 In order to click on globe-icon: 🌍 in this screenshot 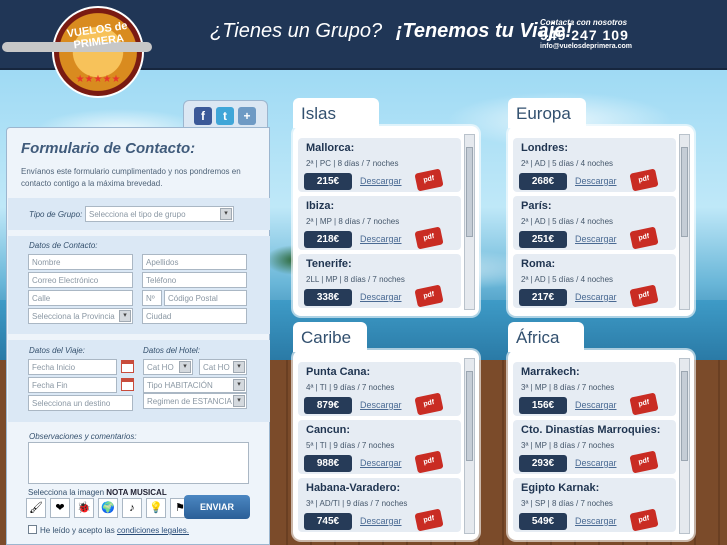, I will do `click(108, 508)`.